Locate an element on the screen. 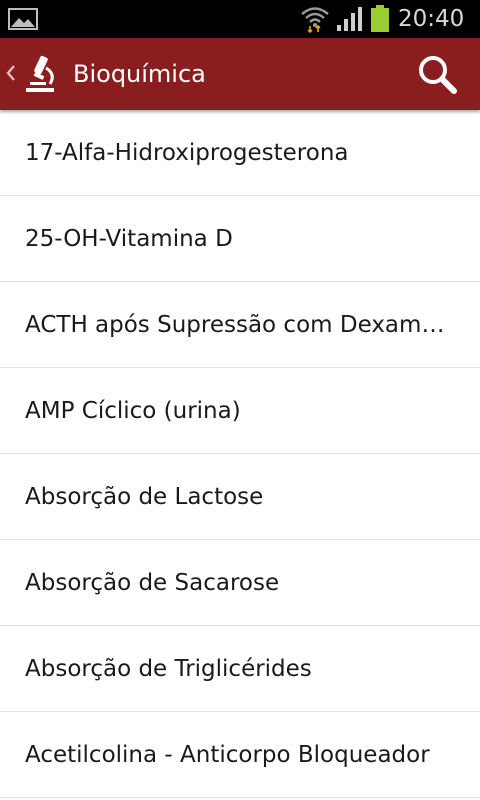 The height and width of the screenshot is (800, 480). action-bar: Bioquímica is located at coordinates (240, 74).